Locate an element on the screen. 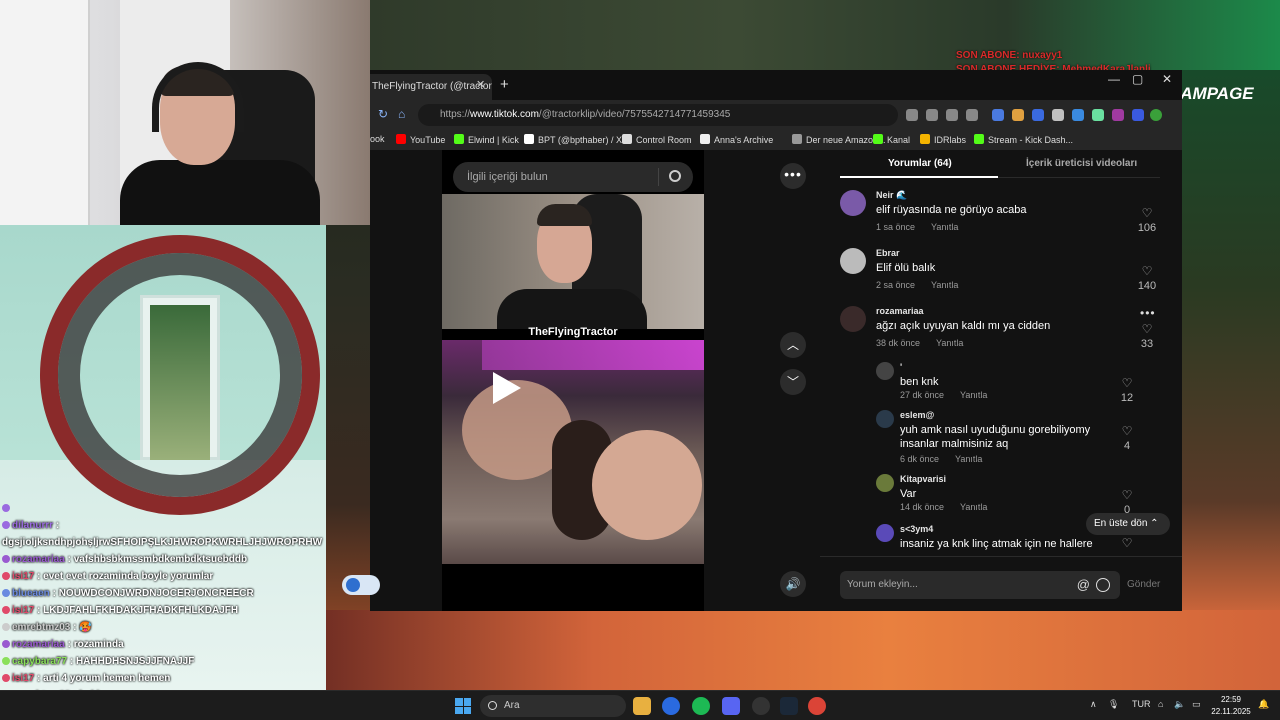 The width and height of the screenshot is (1280, 720). chat-username: emrebtmz03 is located at coordinates (41, 627).